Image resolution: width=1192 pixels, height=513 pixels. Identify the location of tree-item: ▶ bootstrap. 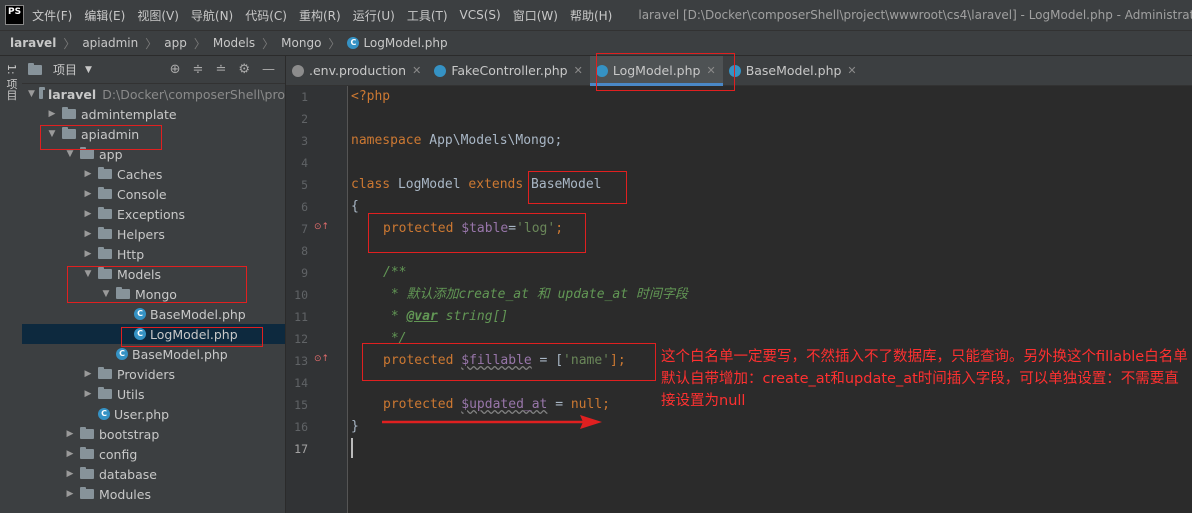
(153, 434).